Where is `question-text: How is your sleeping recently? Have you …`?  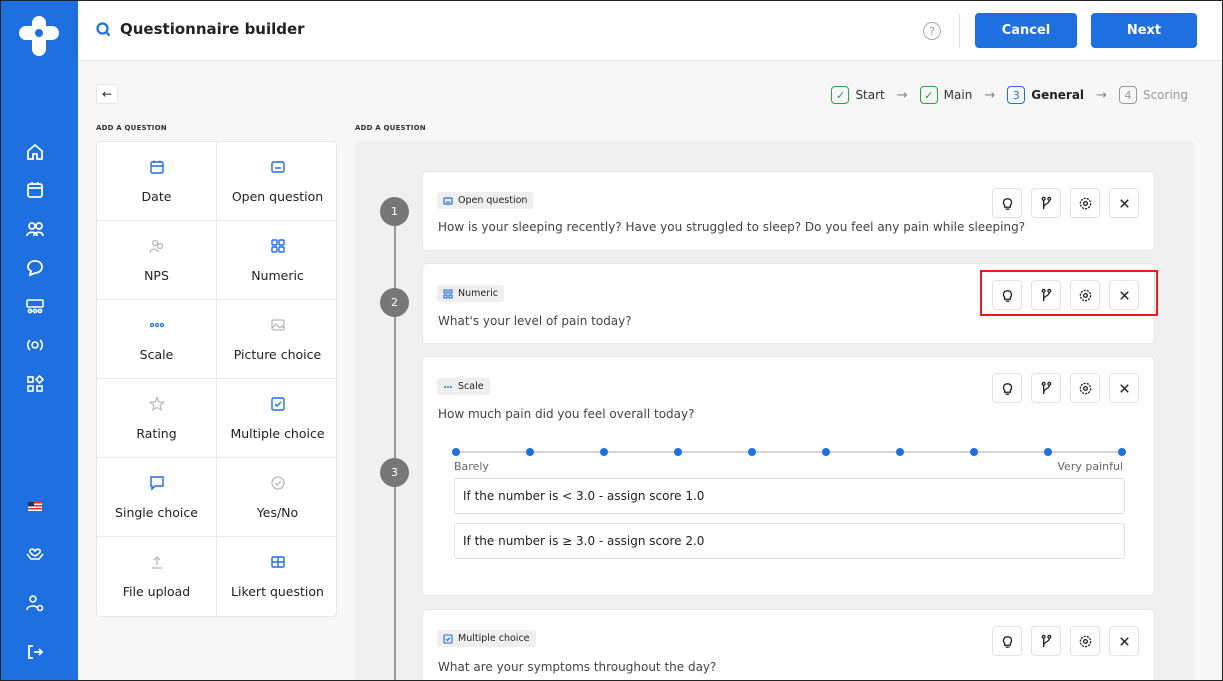
question-text: How is your sleeping recently? Have you … is located at coordinates (732, 227).